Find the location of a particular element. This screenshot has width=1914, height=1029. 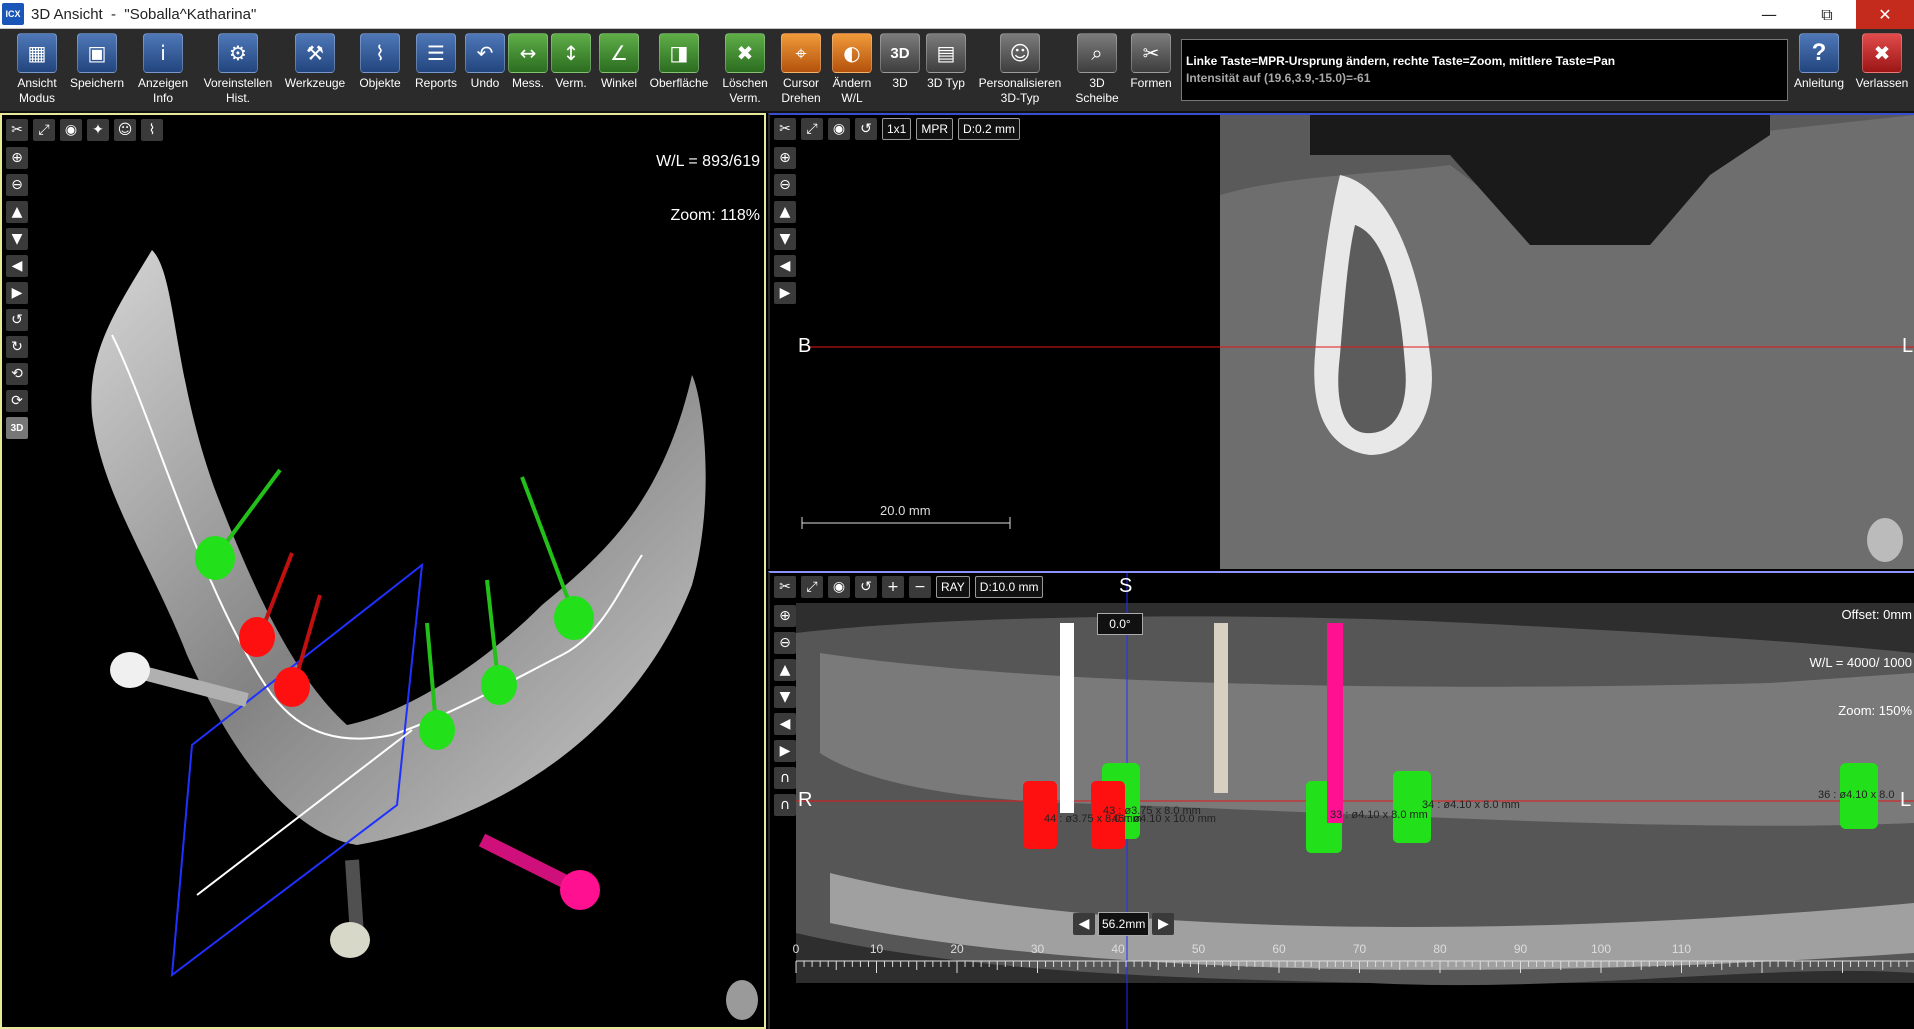

bottom-wl-readout: W/L = 4000/ 1000 is located at coordinates (1860, 662).